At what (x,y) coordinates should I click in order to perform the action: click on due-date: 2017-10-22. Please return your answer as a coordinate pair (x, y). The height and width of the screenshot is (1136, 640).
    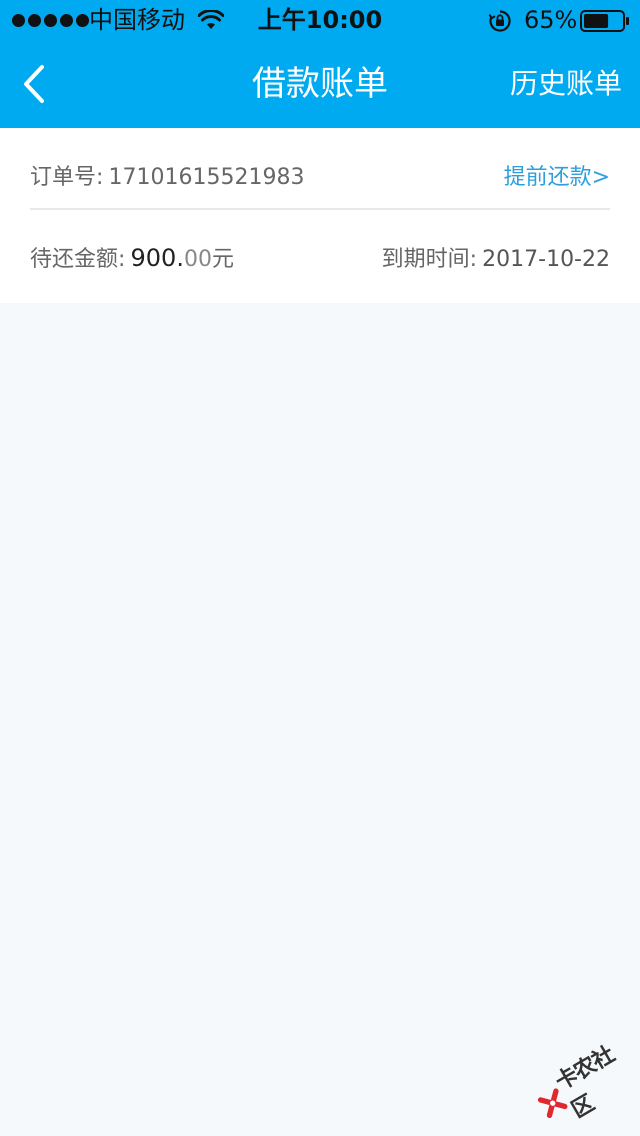
    Looking at the image, I should click on (546, 259).